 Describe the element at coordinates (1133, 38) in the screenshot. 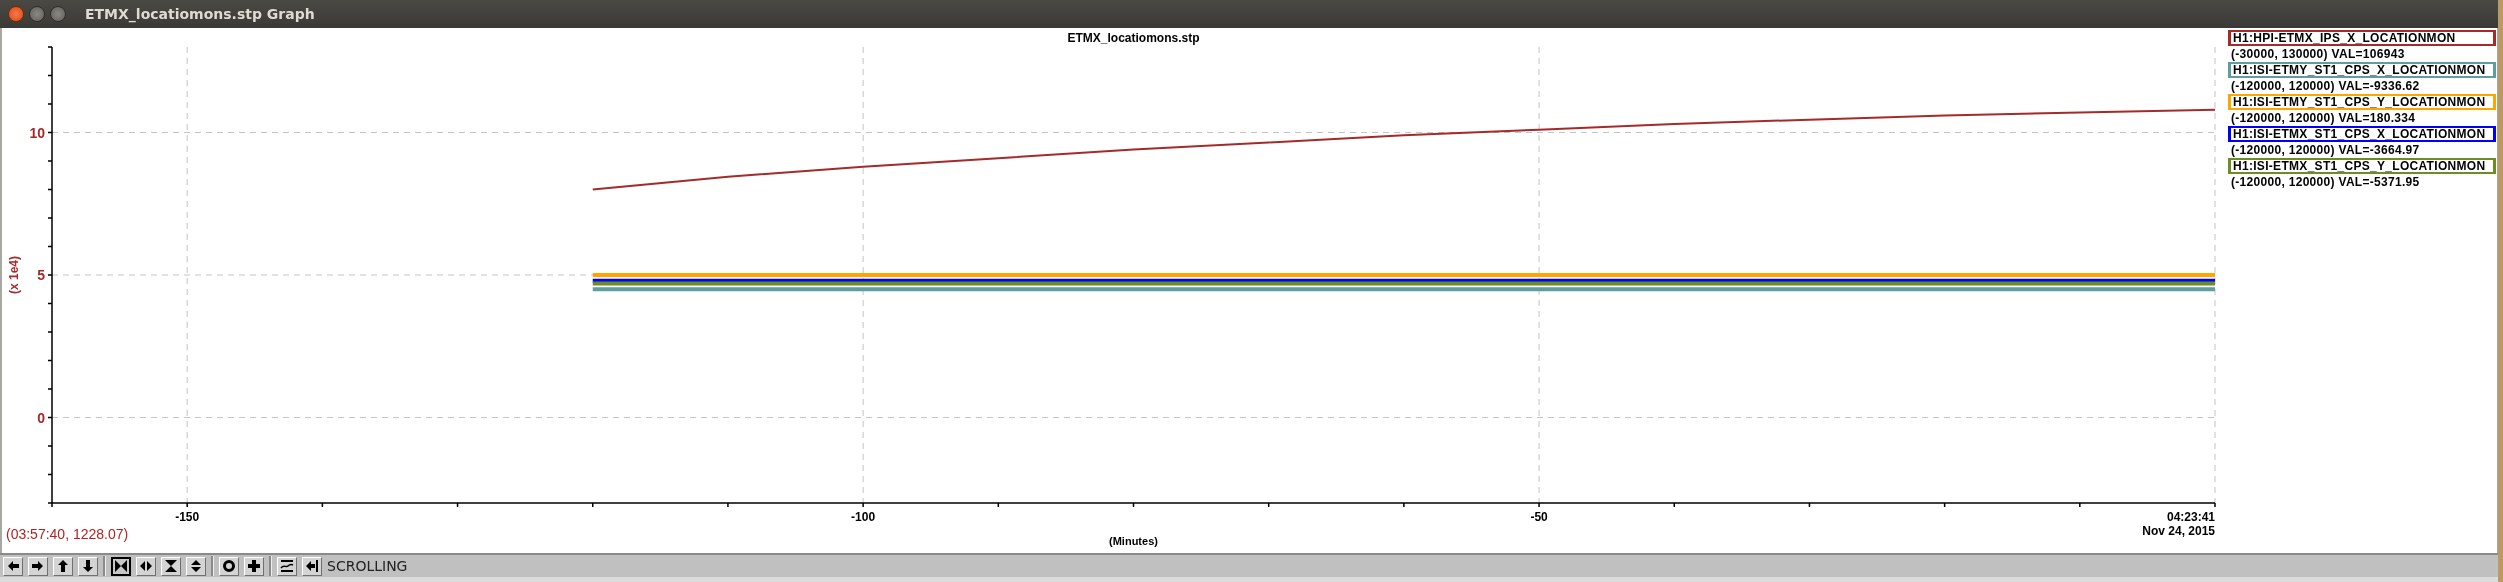

I see `chart-title: ETMX_locatiomons.stp` at that location.